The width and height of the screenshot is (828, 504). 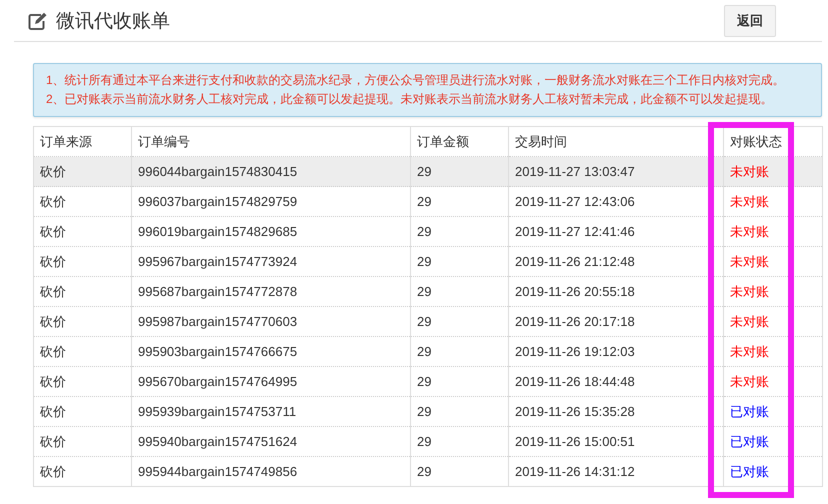 I want to click on back-button: 返回, so click(x=750, y=20).